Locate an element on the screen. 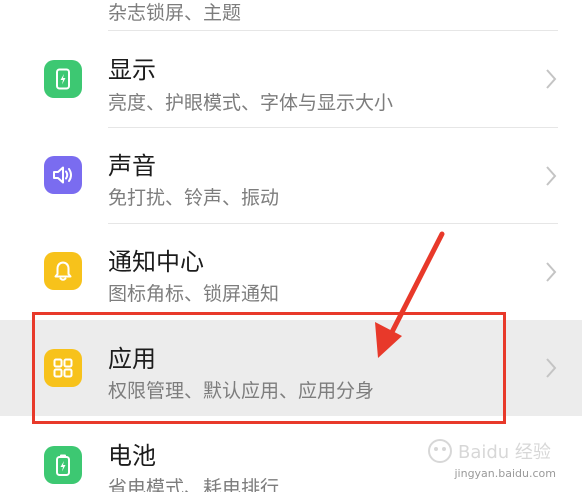  settings-item-title: 电池 is located at coordinates (132, 456).